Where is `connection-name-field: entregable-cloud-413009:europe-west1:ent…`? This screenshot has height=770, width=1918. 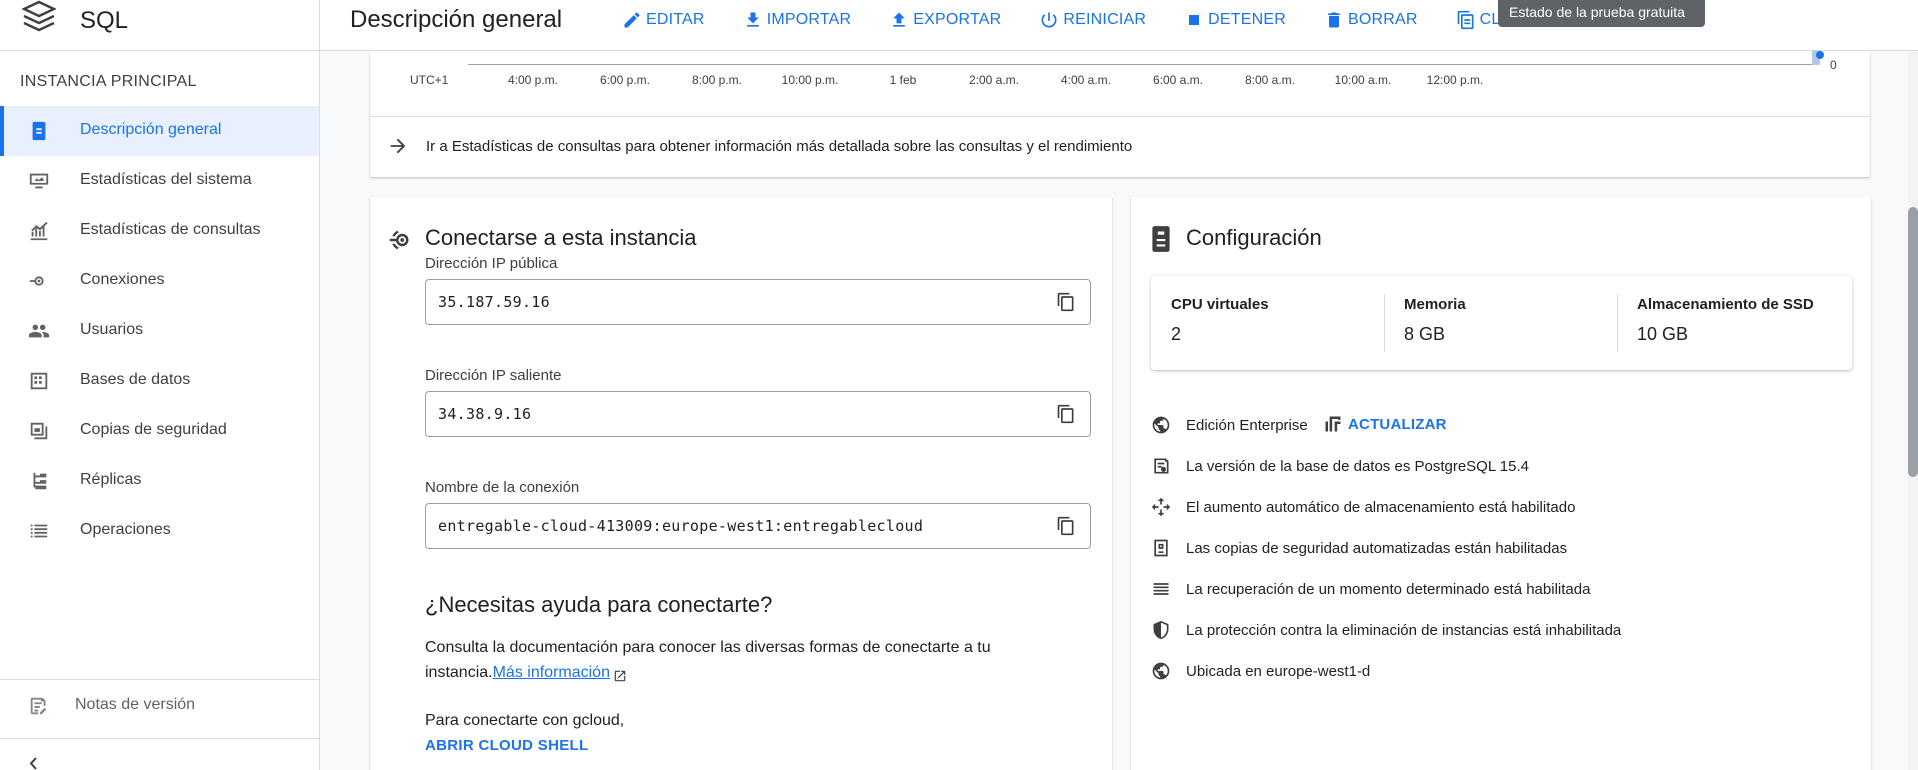 connection-name-field: entregable-cloud-413009:europe-west1:ent… is located at coordinates (758, 526).